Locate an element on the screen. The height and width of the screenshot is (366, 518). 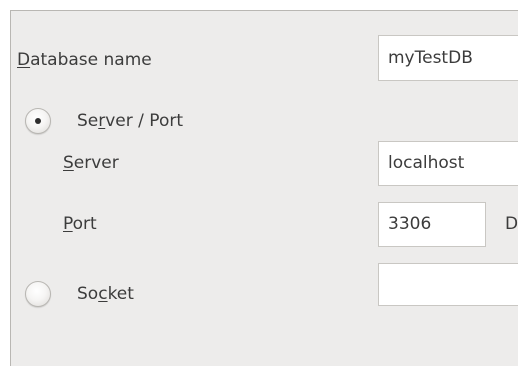
server-input: localhost is located at coordinates (448, 163).